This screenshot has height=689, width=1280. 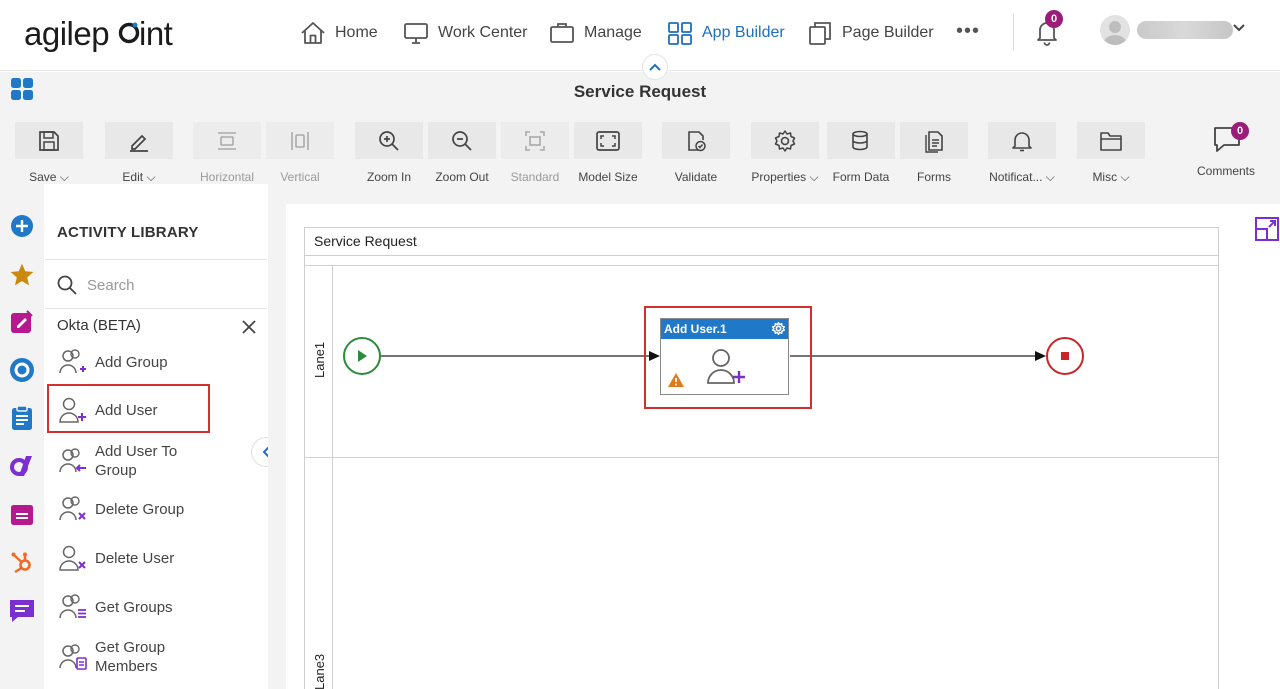 What do you see at coordinates (1065, 356) in the screenshot?
I see `end-event` at bounding box center [1065, 356].